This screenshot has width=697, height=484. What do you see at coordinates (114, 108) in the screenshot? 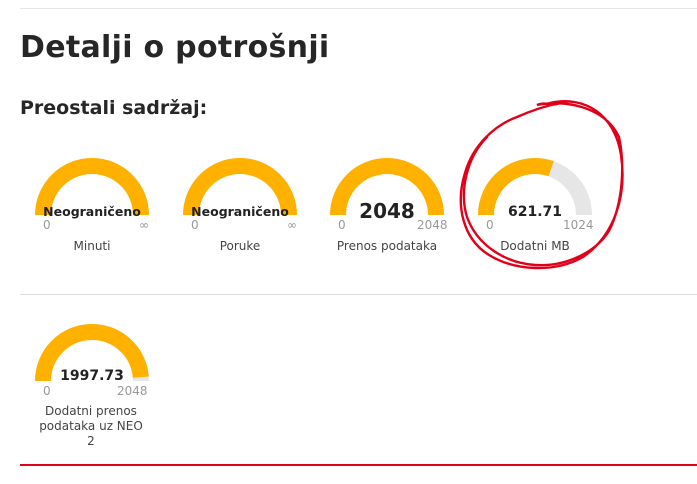
I see `section-subtitle: Preostali sadržaj:` at bounding box center [114, 108].